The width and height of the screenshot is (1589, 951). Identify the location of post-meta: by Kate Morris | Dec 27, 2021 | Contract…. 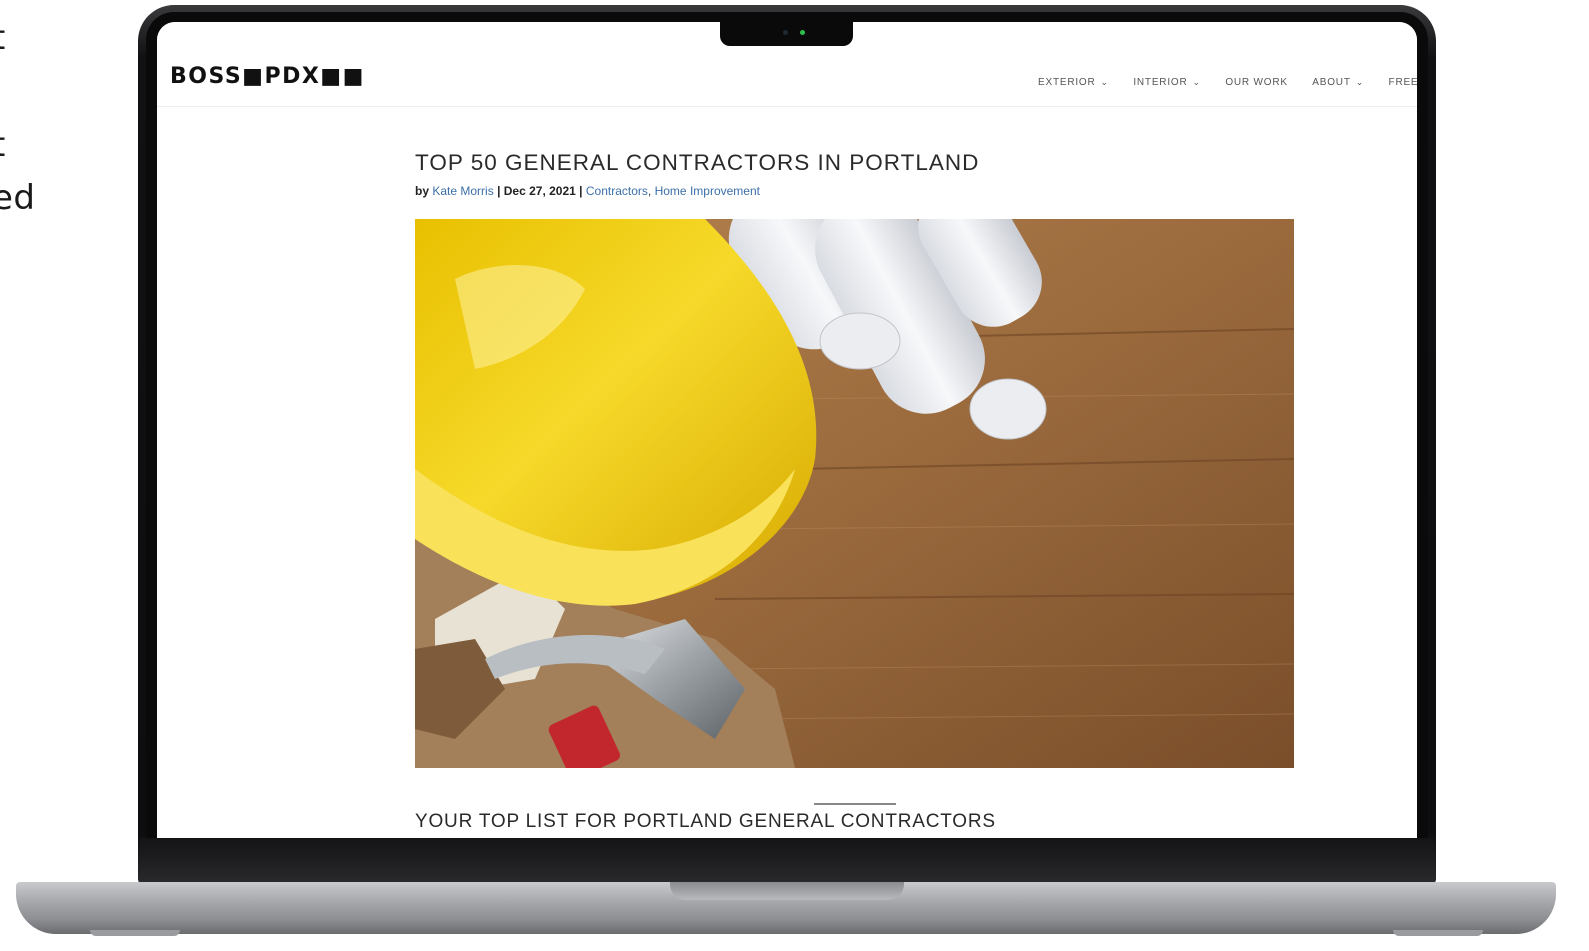
(587, 191).